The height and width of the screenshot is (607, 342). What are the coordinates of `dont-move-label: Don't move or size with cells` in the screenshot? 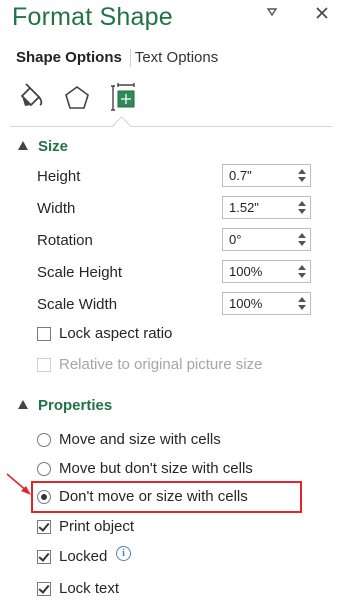 It's located at (153, 496).